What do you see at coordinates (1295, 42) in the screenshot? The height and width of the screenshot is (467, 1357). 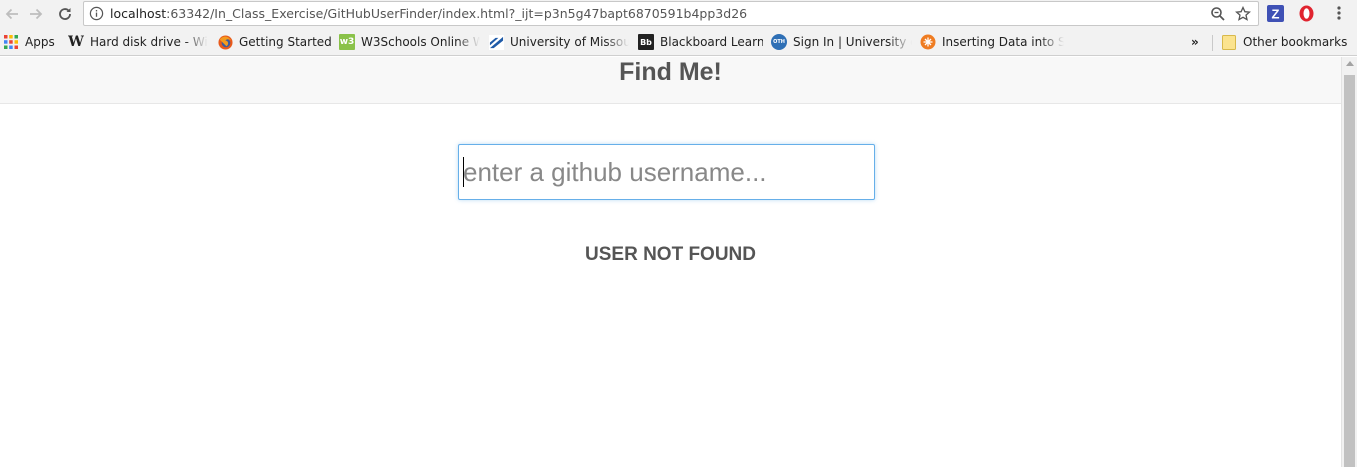 I see `bookmark-label: Other bookmarks` at bounding box center [1295, 42].